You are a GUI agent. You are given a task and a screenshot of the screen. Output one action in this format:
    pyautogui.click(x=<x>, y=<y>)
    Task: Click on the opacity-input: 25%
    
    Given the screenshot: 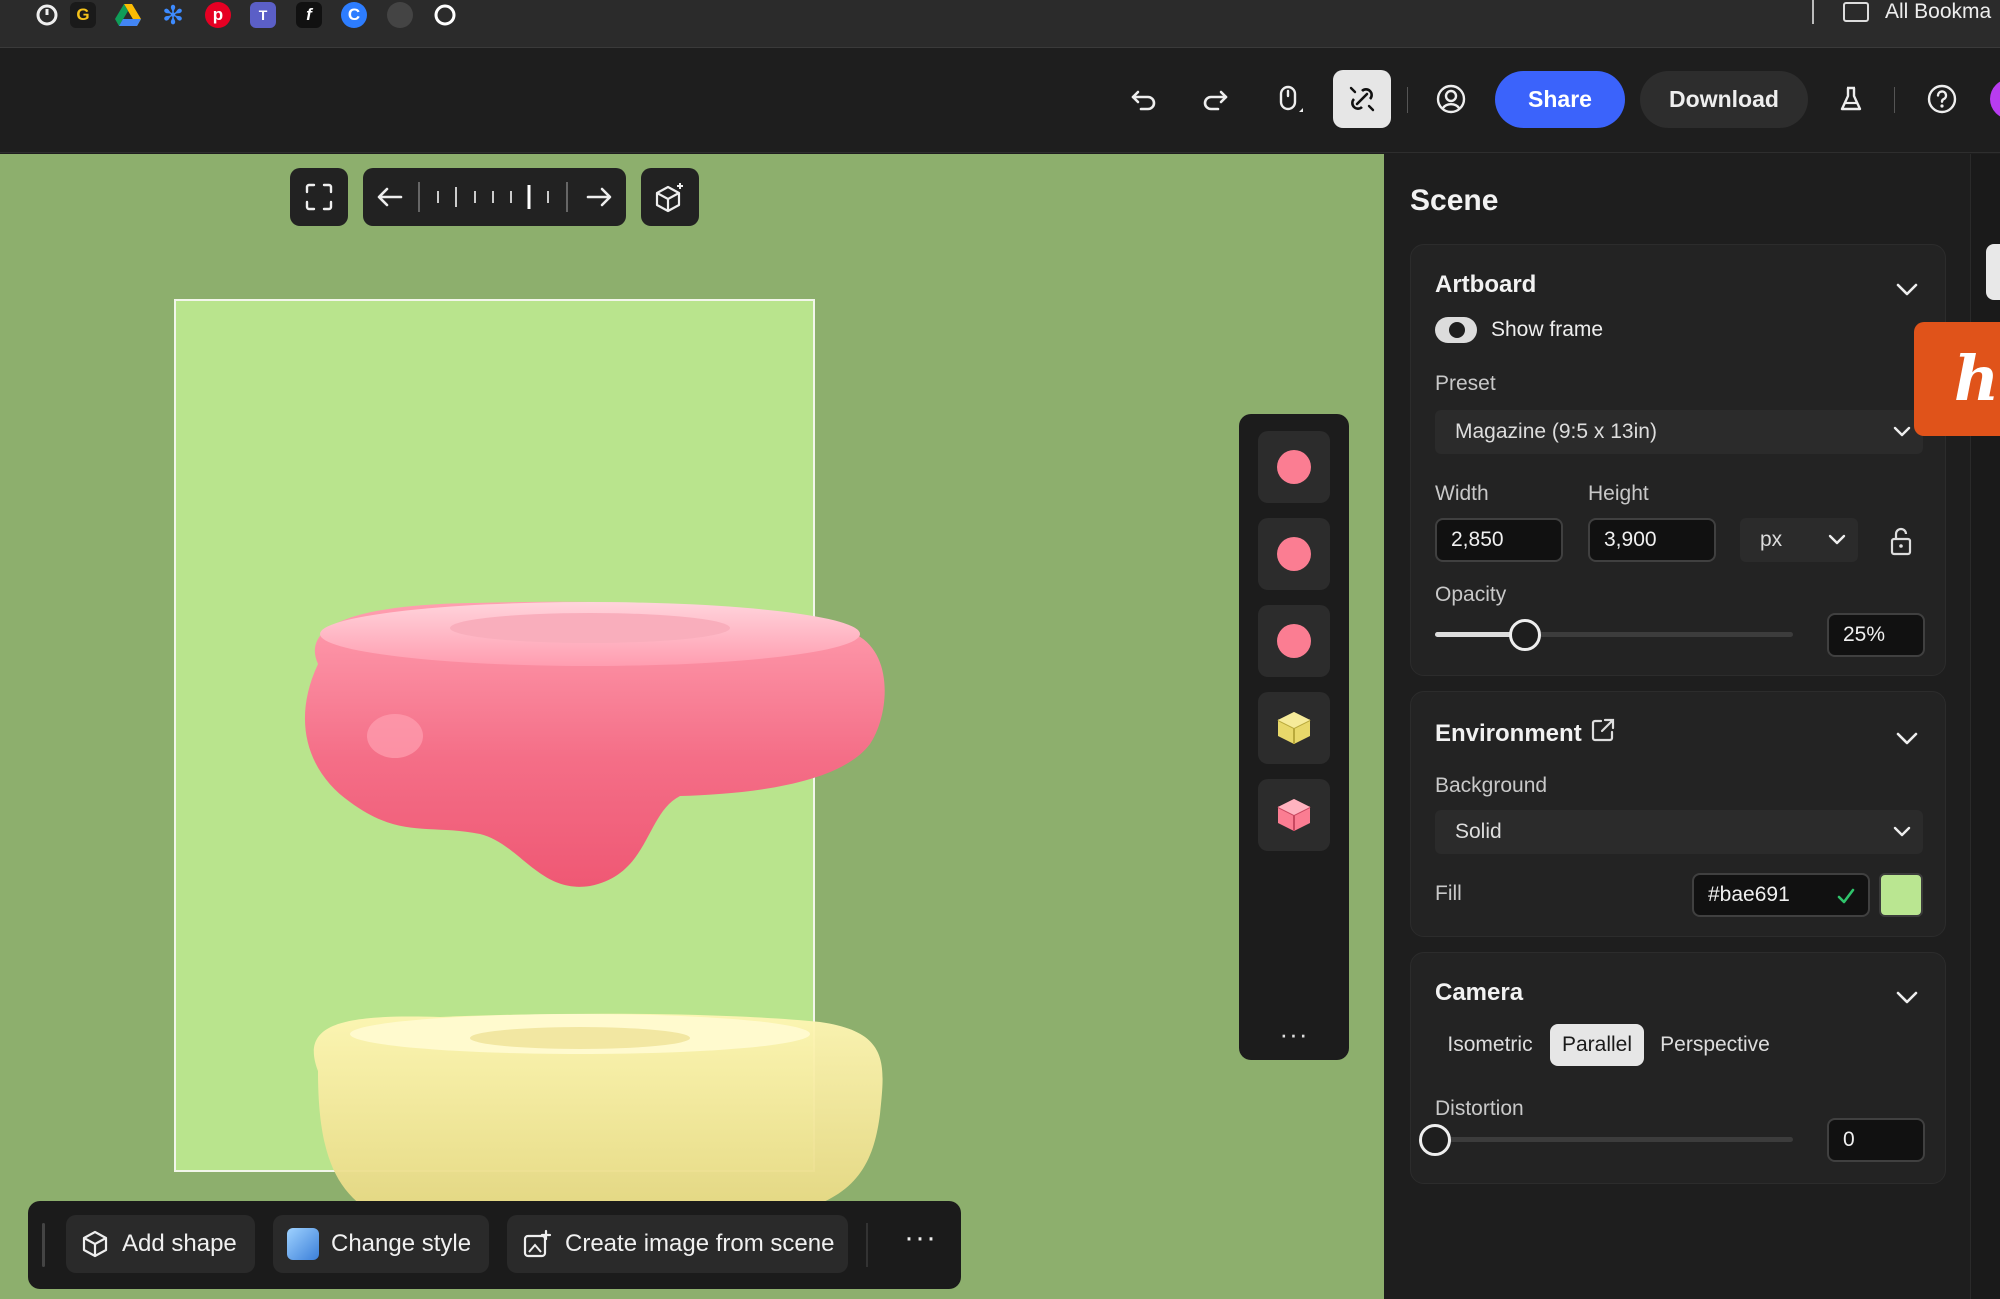 What is the action you would take?
    pyautogui.click(x=1876, y=635)
    